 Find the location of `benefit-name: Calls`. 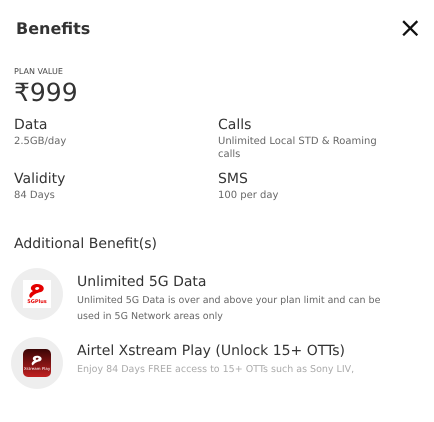

benefit-name: Calls is located at coordinates (235, 125).